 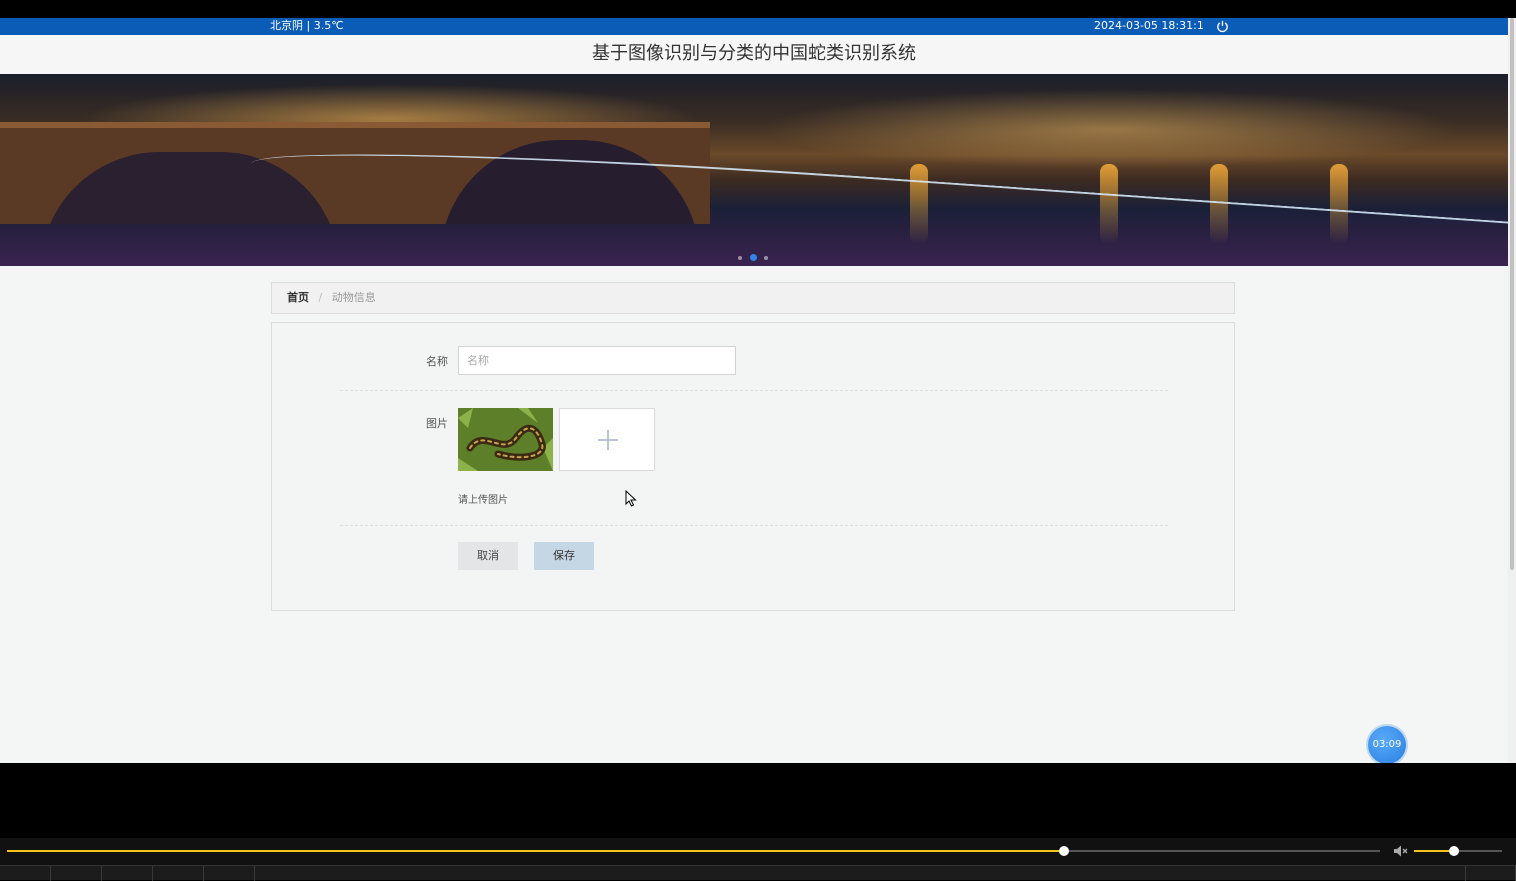 I want to click on weather-text: 北京阴 | 3.5℃, so click(x=307, y=25).